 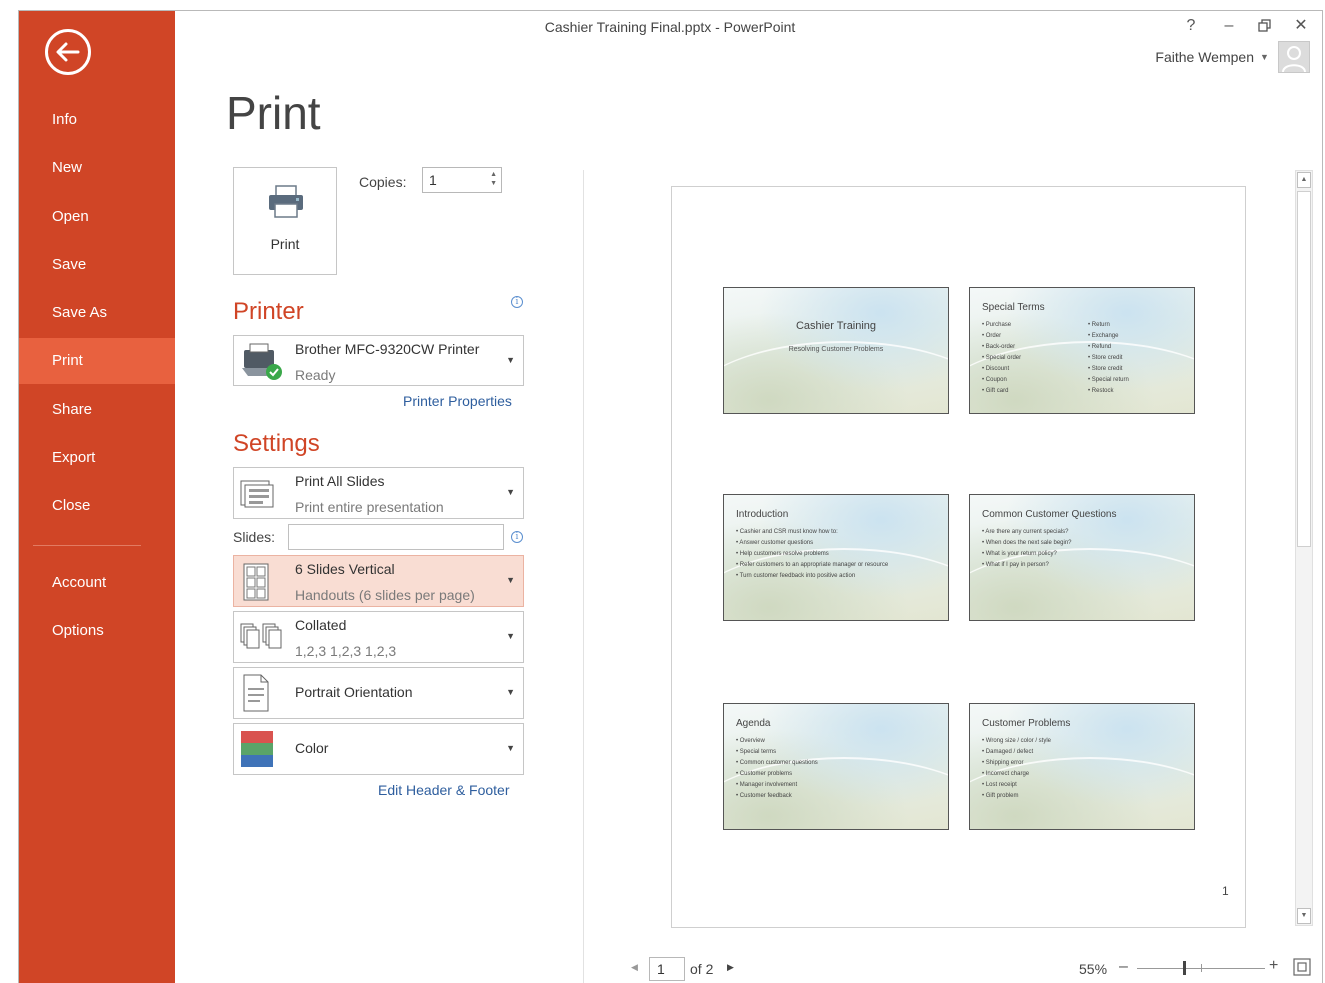 What do you see at coordinates (315, 375) in the screenshot?
I see `printer-status: Ready` at bounding box center [315, 375].